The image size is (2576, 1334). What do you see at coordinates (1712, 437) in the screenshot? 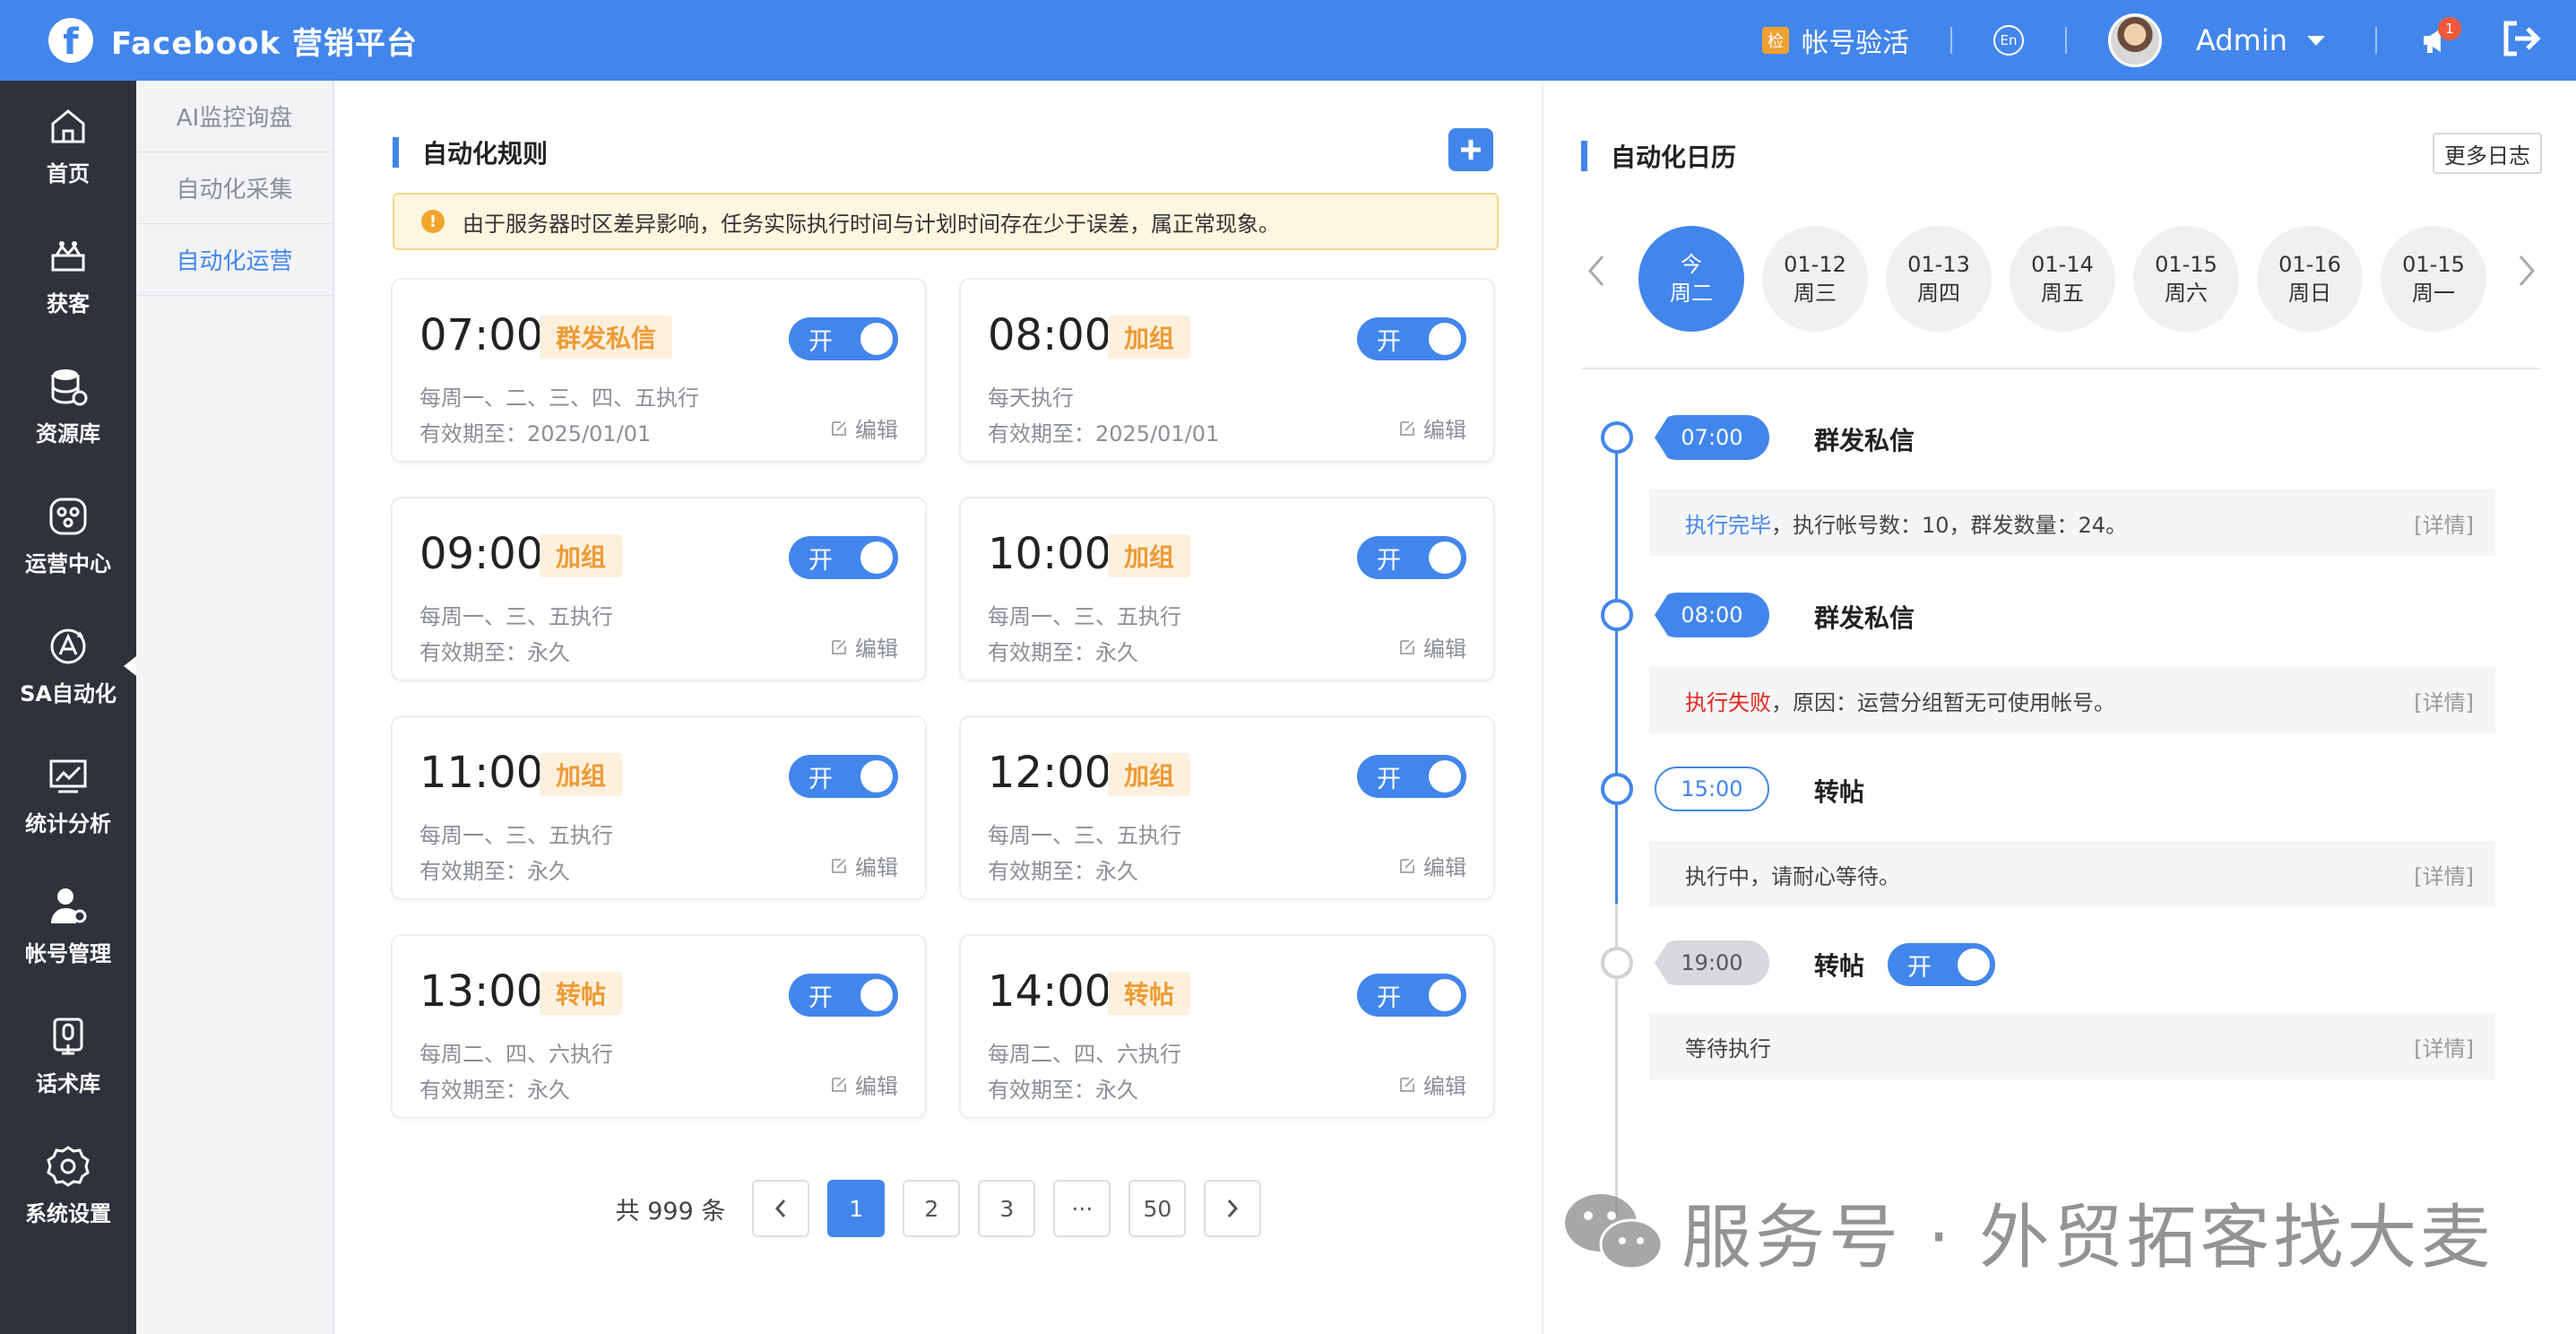
I see `timeline-time: 07:00` at bounding box center [1712, 437].